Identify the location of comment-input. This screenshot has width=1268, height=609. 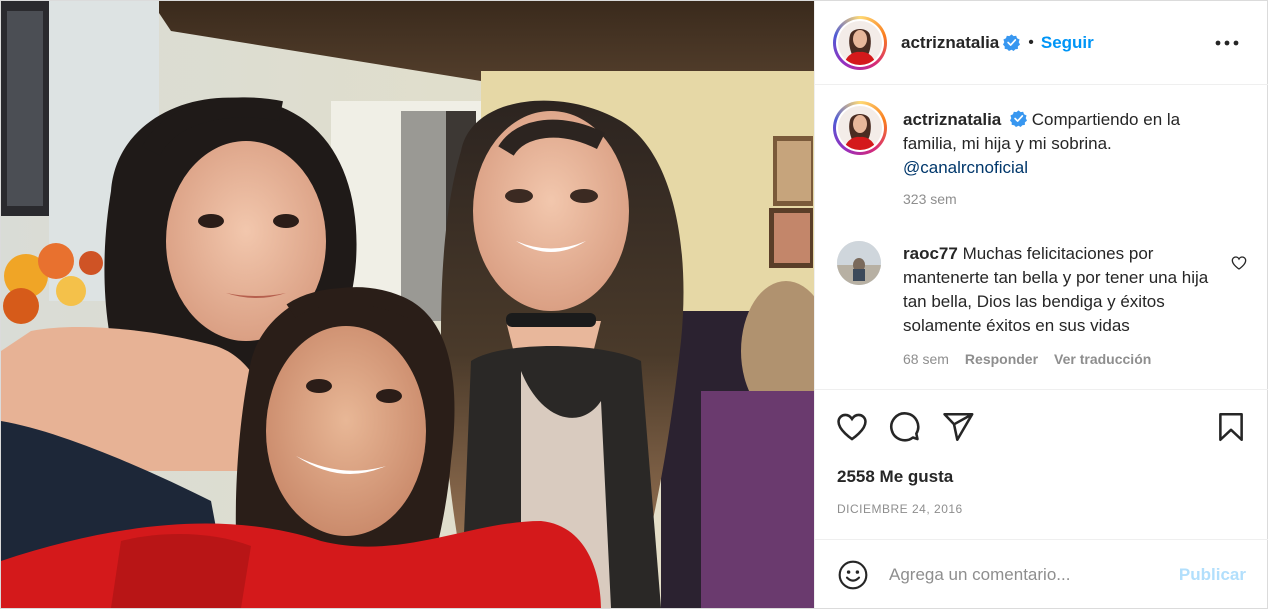
(1024, 575).